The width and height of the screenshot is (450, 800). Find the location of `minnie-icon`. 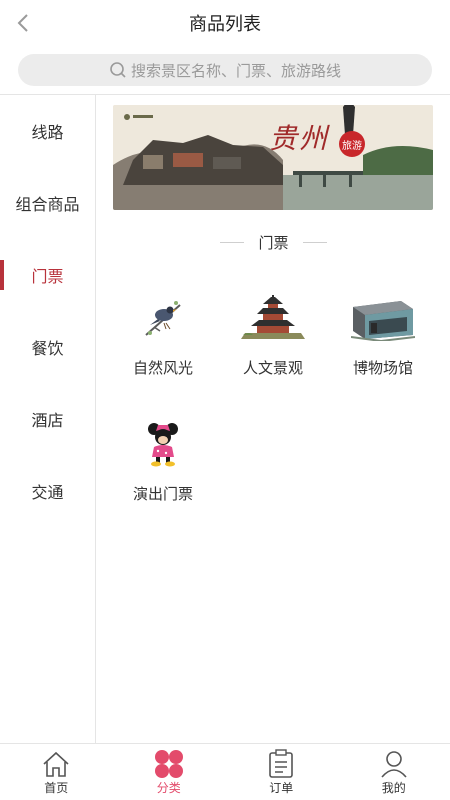

minnie-icon is located at coordinates (163, 444).